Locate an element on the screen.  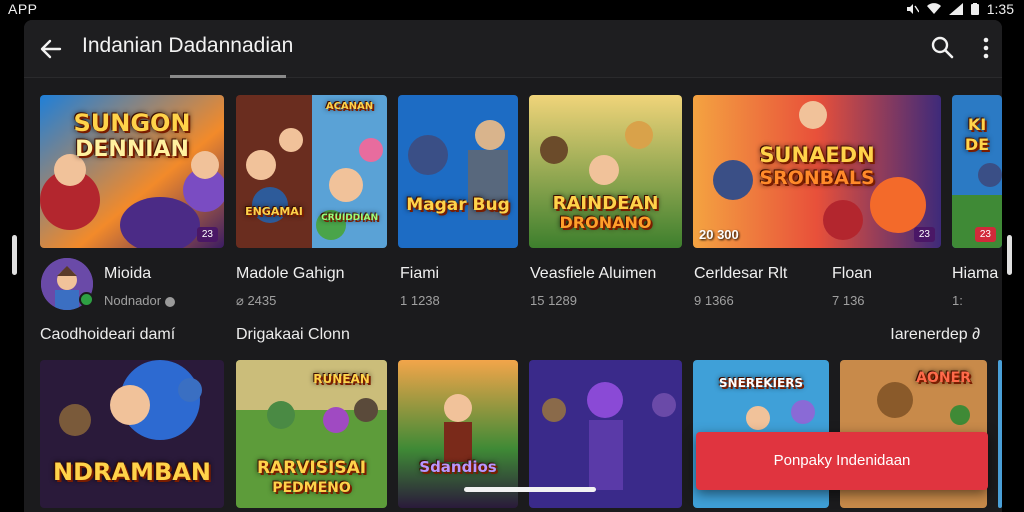
item-subtitle: 1: is located at coordinates (957, 300).